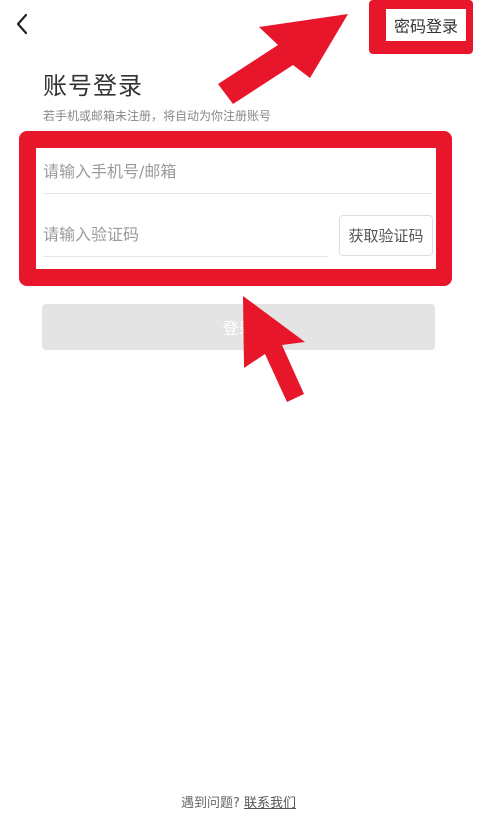 The image size is (477, 825). Describe the element at coordinates (157, 116) in the screenshot. I see `page-subtitle: 若手机或邮箱未注册，将自动为你注册账号` at that location.